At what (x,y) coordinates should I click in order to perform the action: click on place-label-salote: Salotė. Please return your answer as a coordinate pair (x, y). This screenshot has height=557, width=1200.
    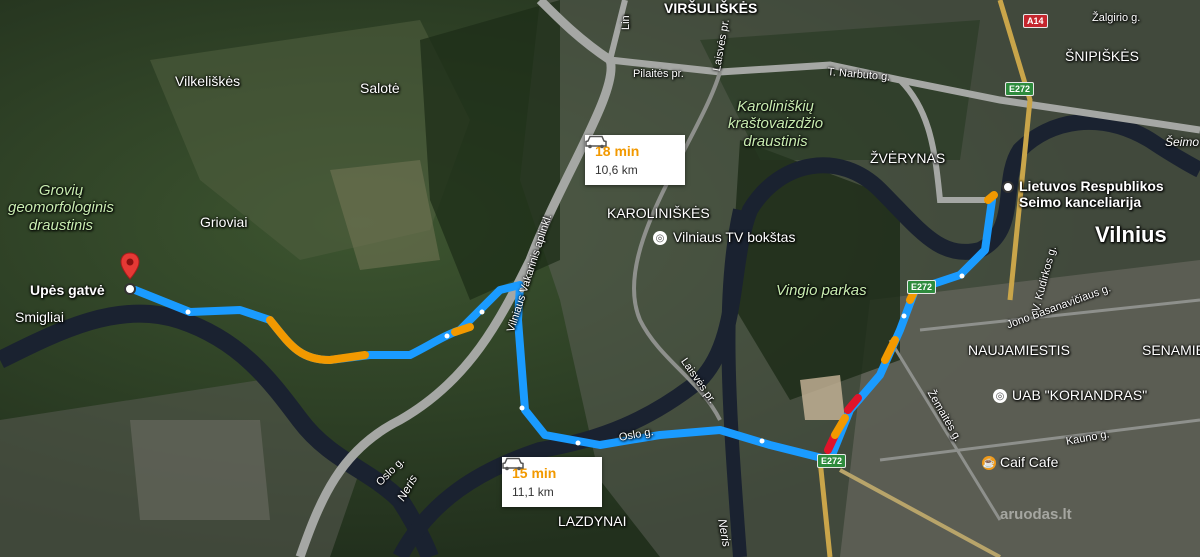
    Looking at the image, I should click on (380, 88).